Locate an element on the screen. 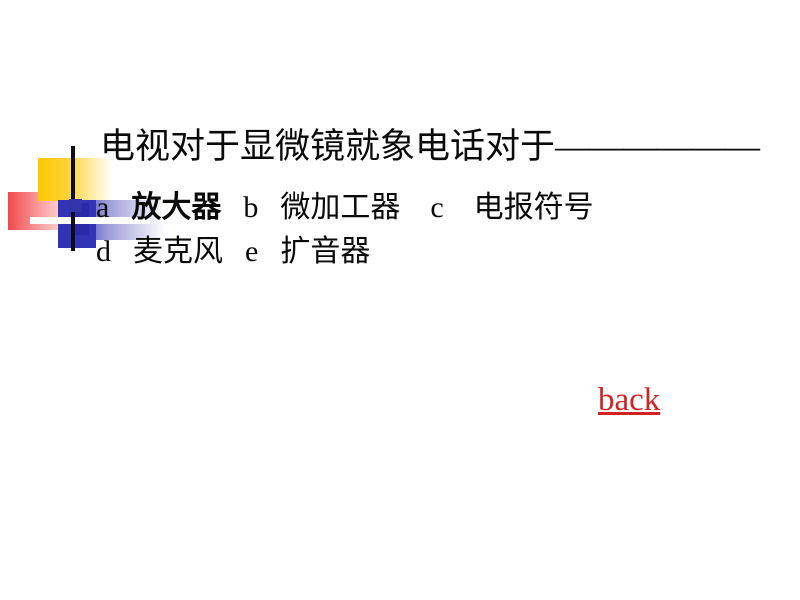 This screenshot has height=600, width=800. option-c-letter: c is located at coordinates (437, 207).